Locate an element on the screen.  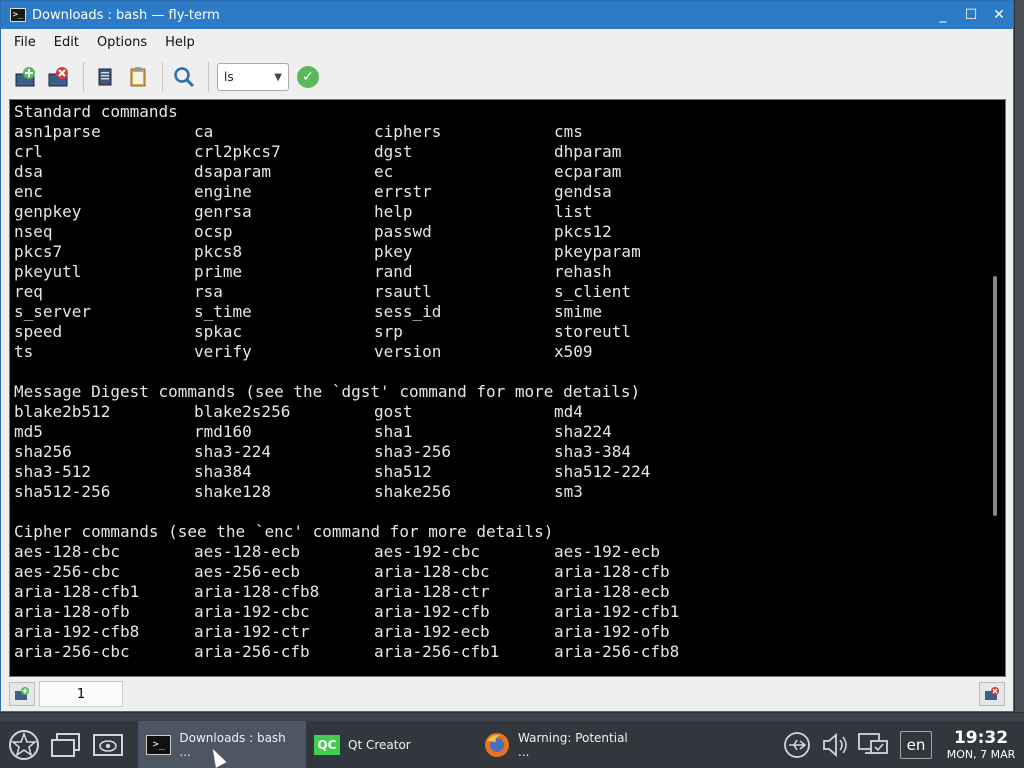
search-icon is located at coordinates (184, 77).